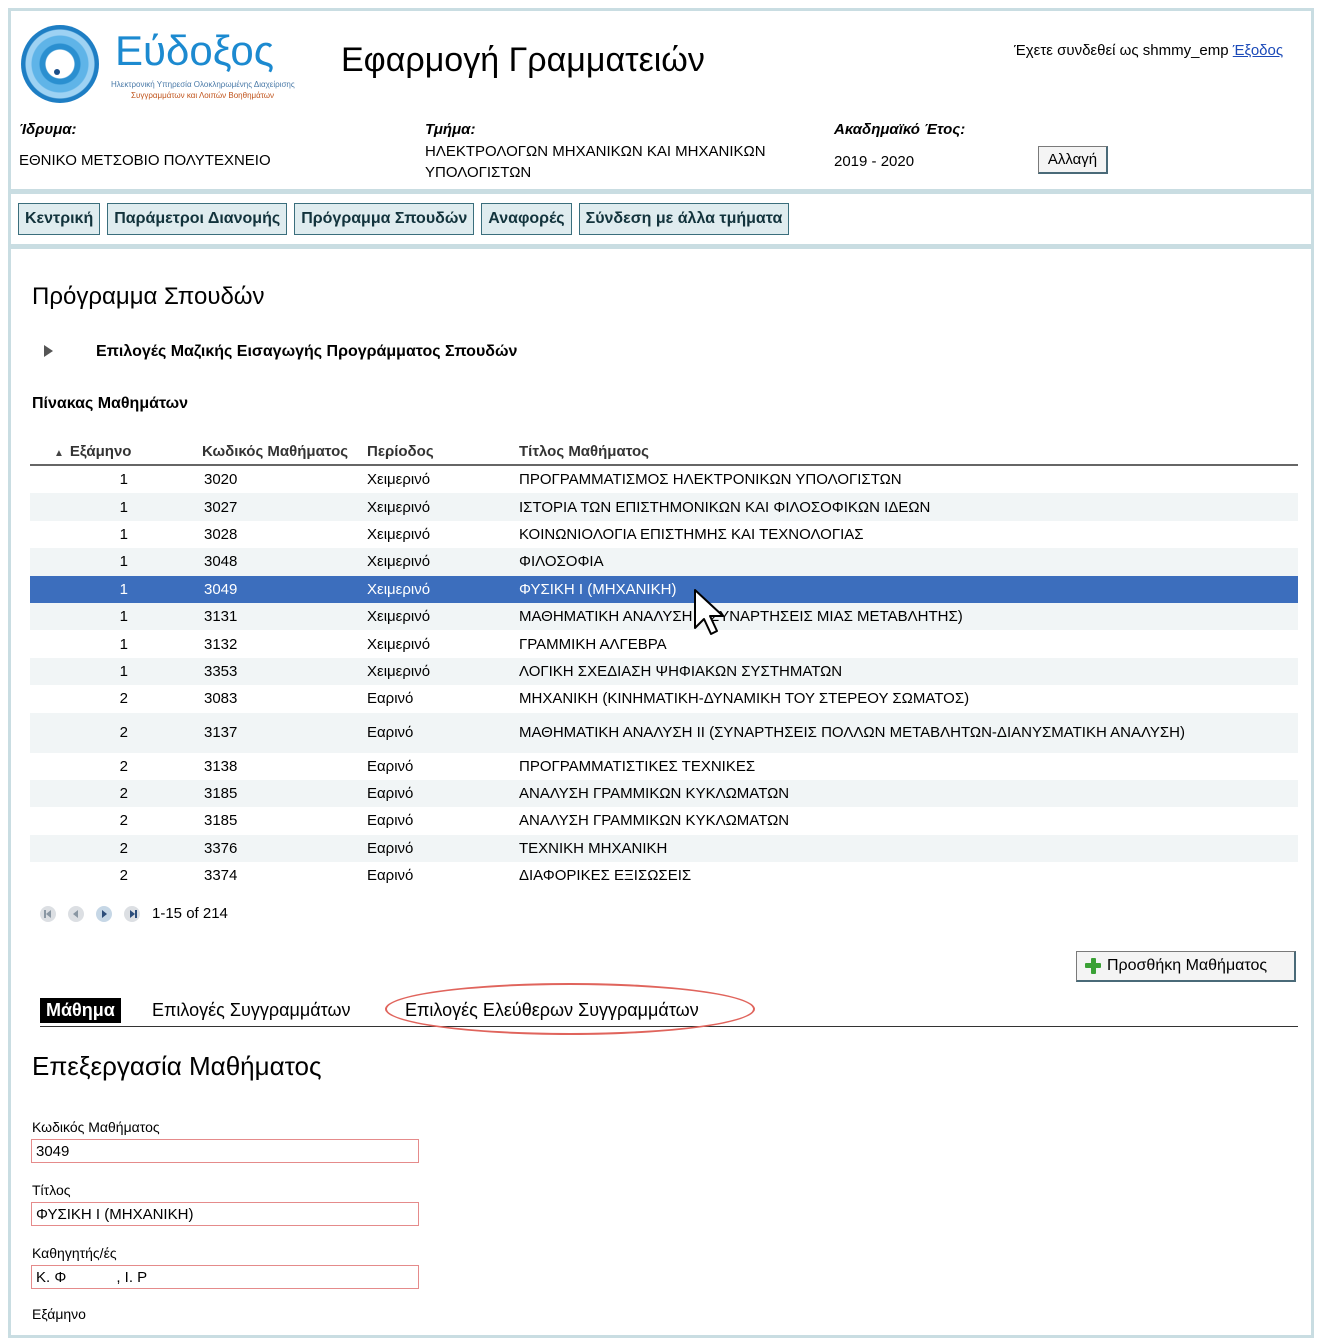  Describe the element at coordinates (225, 1214) in the screenshot. I see `course-title-input` at that location.